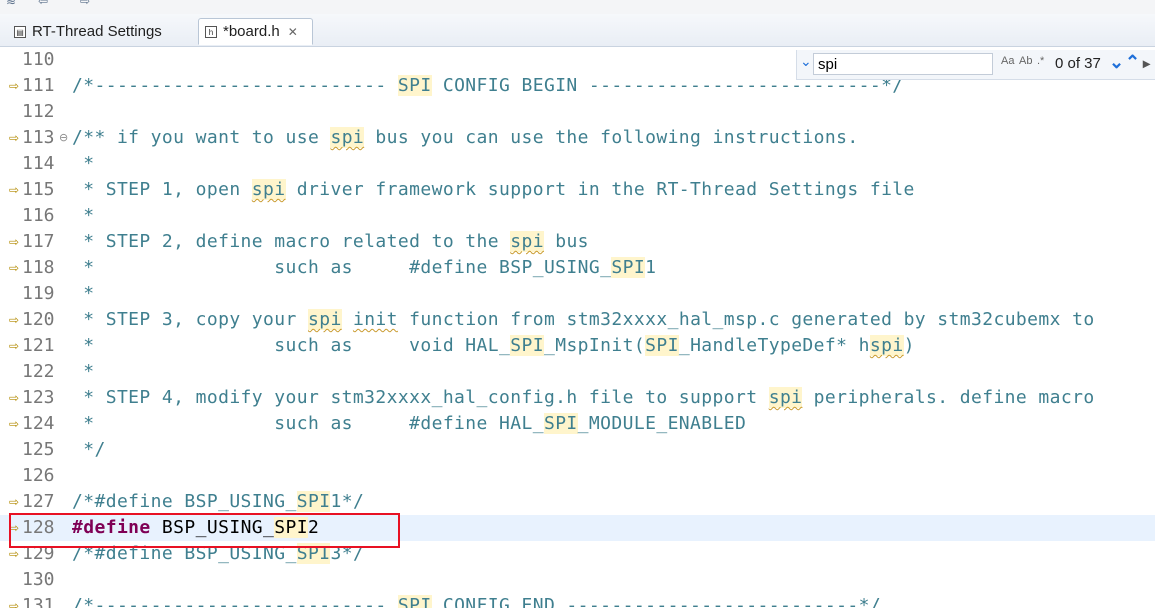 The image size is (1155, 608). What do you see at coordinates (89, 449) in the screenshot?
I see `code-text: */` at bounding box center [89, 449].